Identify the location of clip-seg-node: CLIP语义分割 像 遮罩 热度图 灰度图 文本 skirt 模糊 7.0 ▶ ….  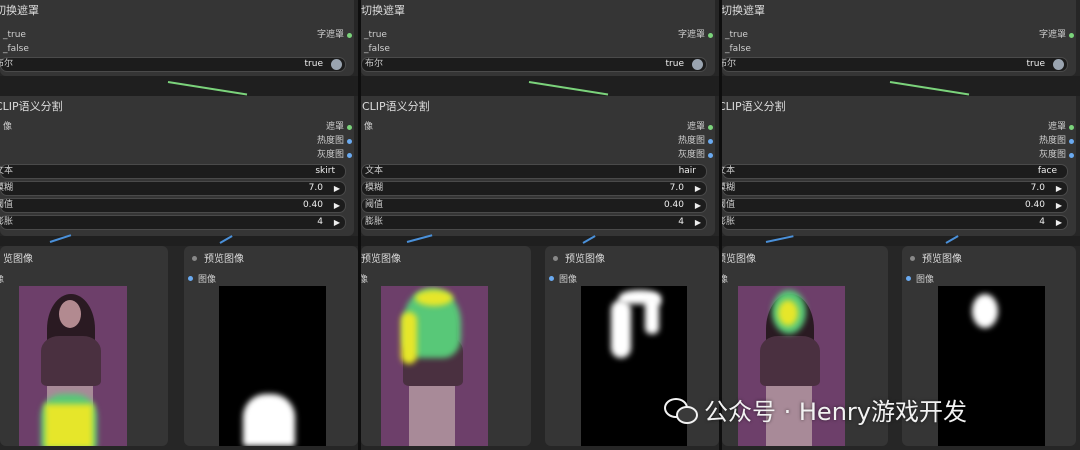
(177, 166).